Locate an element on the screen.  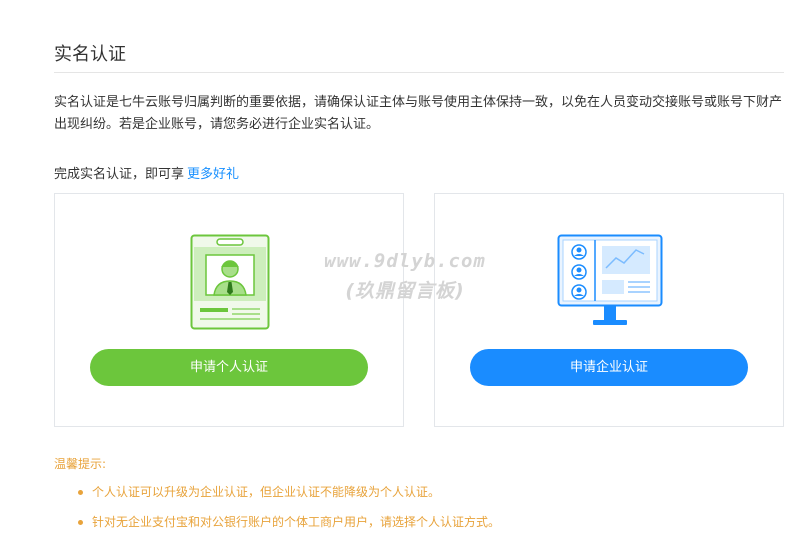
tip-text: 针对无企业支付宝和对公银行账户的个体工商户用户，请选择个人认证方式。 is located at coordinates (296, 522).